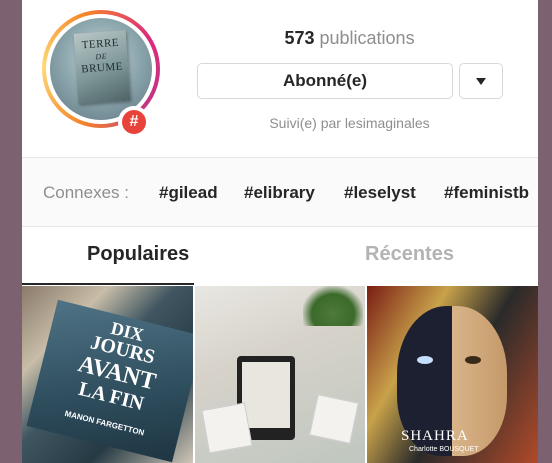  I want to click on avatar-photo: TERRE DE BRUME, so click(101, 69).